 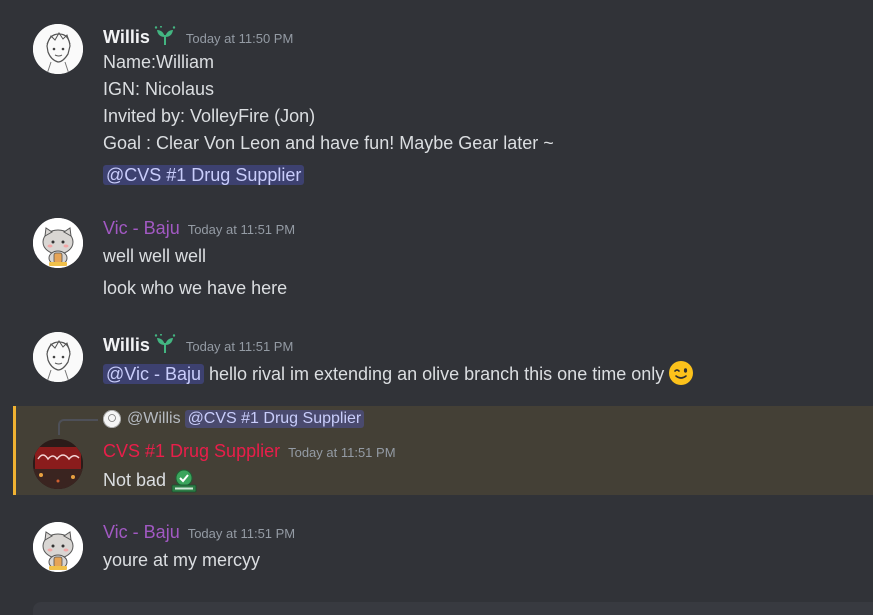 What do you see at coordinates (159, 89) in the screenshot?
I see `message-text-line: IGN: Nicolaus` at bounding box center [159, 89].